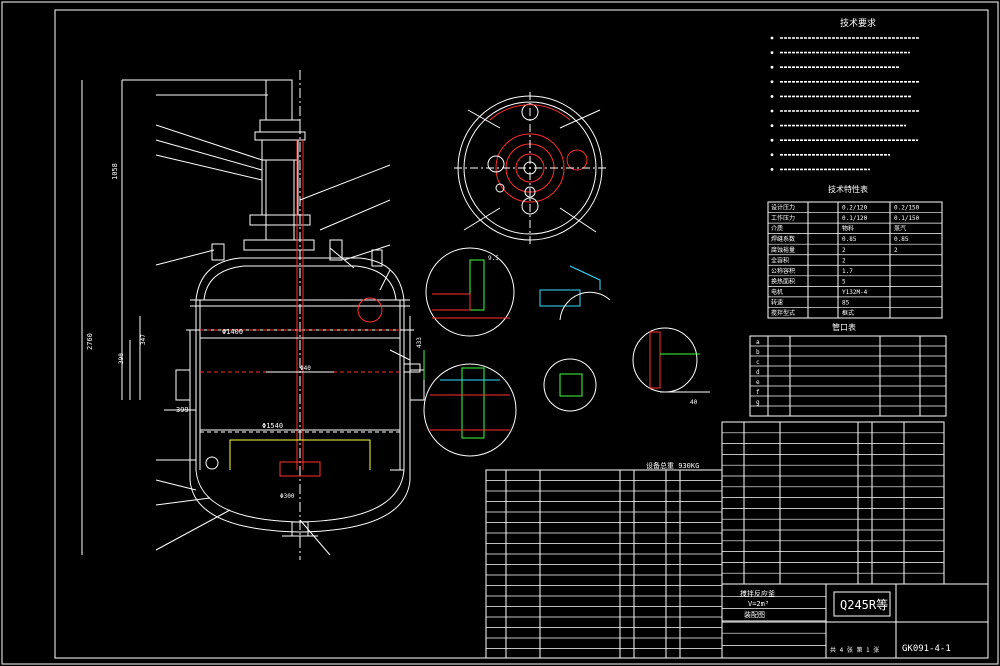  What do you see at coordinates (90, 341) in the screenshot?
I see `dim-overall-height: 2760` at bounding box center [90, 341].